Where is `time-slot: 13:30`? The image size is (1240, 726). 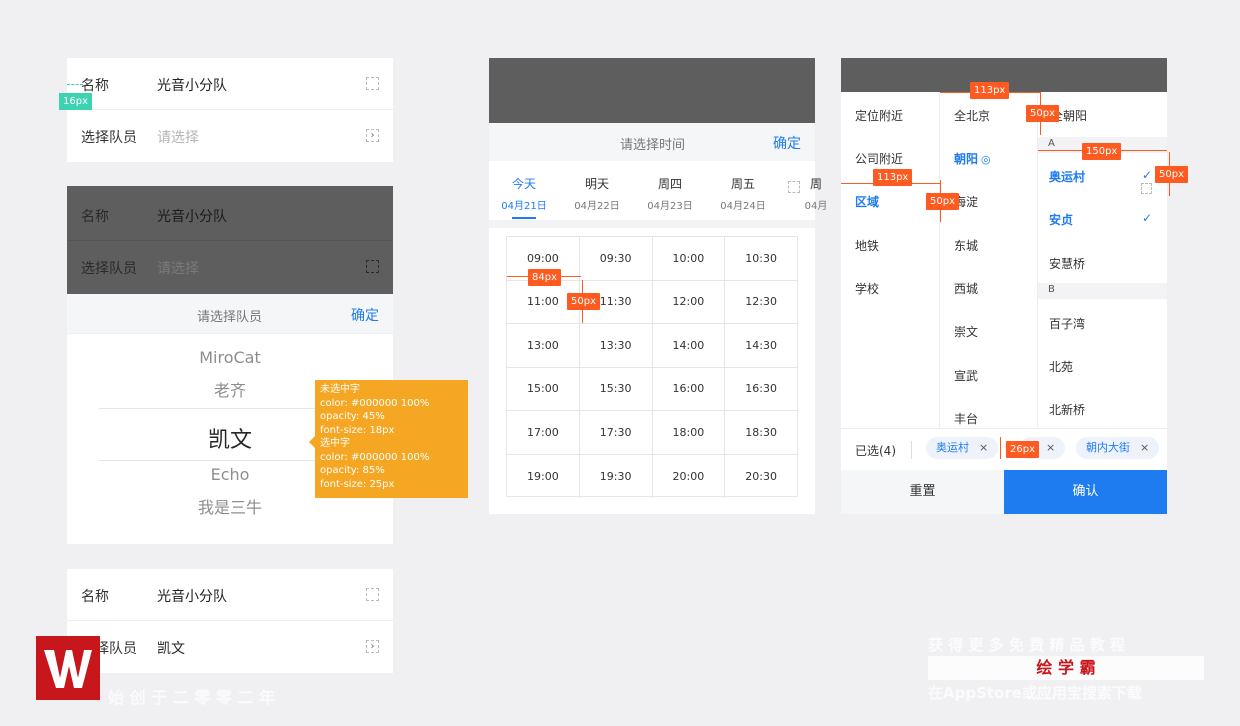
time-slot: 13:30 is located at coordinates (616, 345).